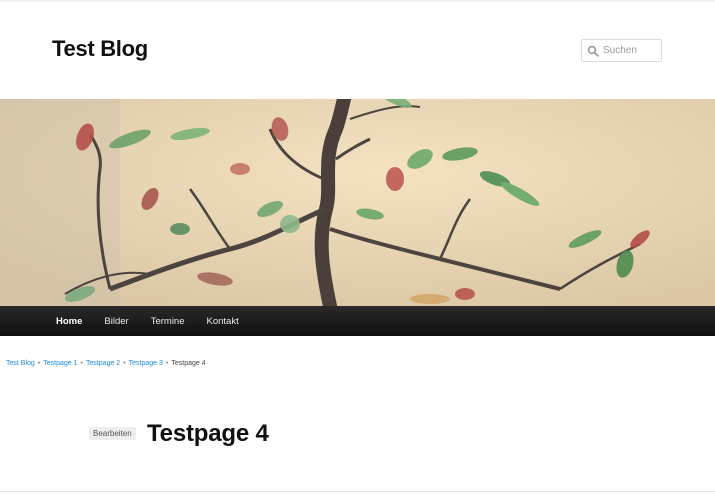  I want to click on search-icon, so click(593, 51).